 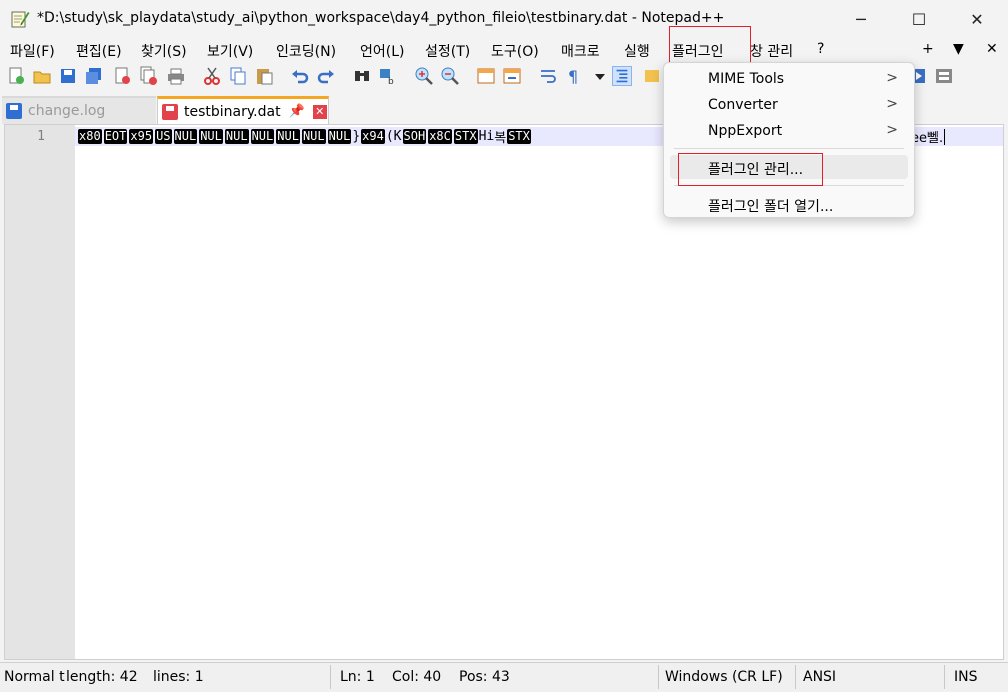 I want to click on copy-icon, so click(x=238, y=76).